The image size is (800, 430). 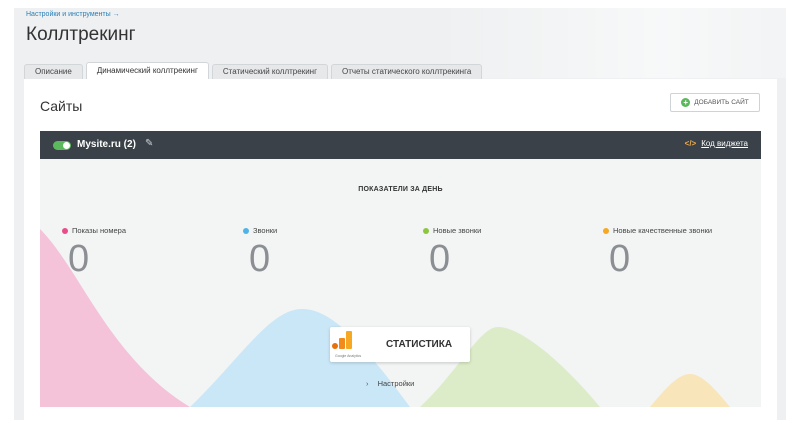 I want to click on stats-heading: ПОКАЗАТЕЛИ ЗА ДЕНЬ, so click(x=400, y=189).